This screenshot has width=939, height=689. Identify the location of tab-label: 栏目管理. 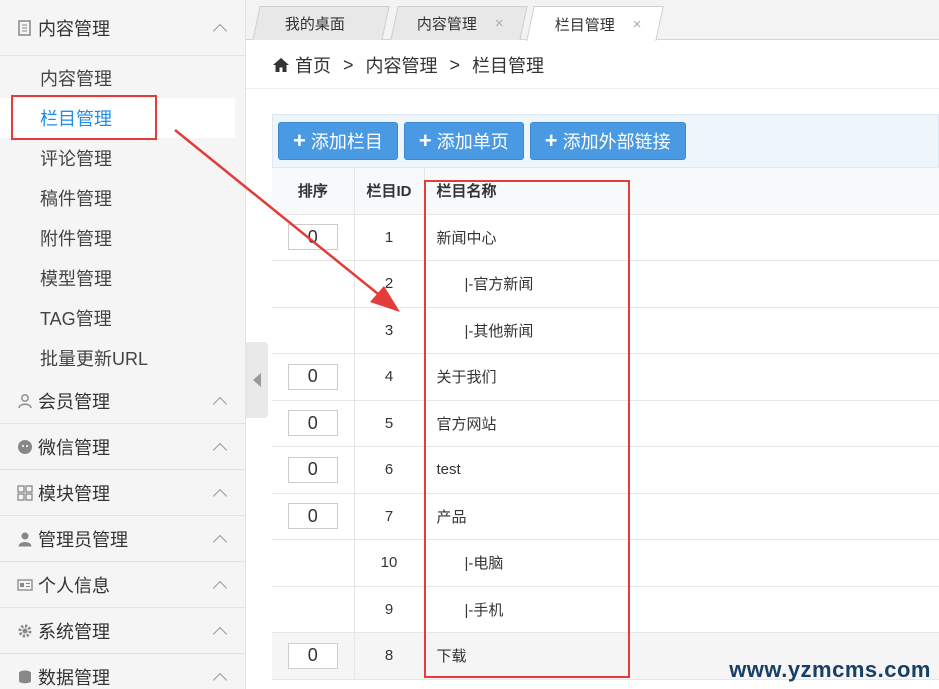
(584, 25).